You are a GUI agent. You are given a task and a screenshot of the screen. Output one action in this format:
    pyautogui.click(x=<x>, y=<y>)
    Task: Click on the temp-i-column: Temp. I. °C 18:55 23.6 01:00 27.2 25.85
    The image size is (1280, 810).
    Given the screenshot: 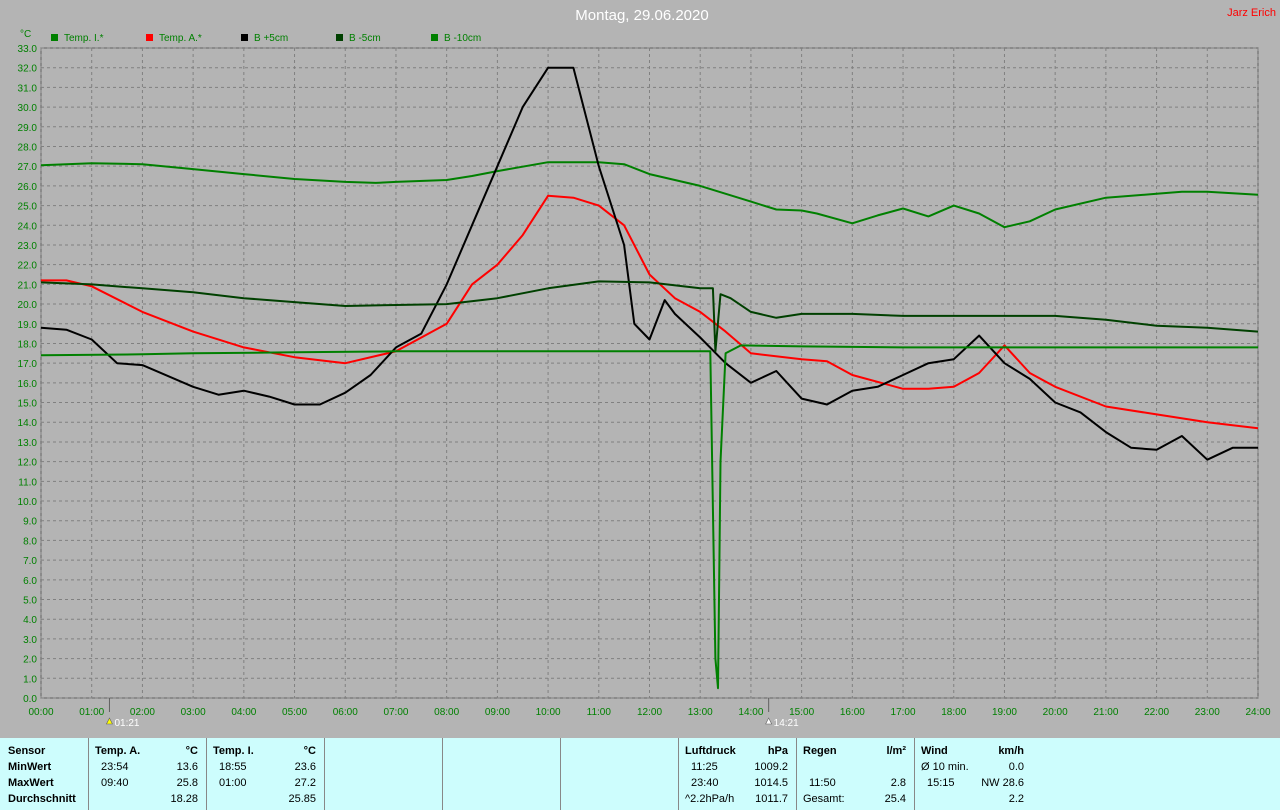 What is the action you would take?
    pyautogui.click(x=265, y=774)
    